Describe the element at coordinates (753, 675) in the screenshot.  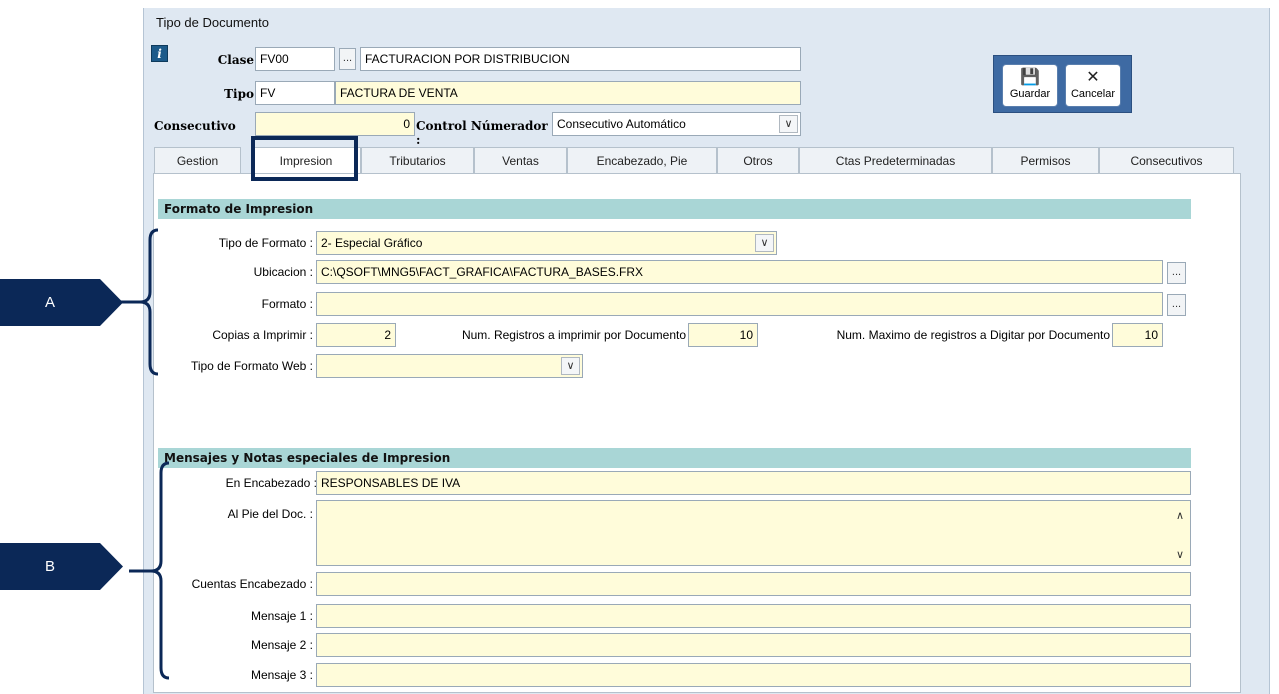
I see `mensaje-3-input` at that location.